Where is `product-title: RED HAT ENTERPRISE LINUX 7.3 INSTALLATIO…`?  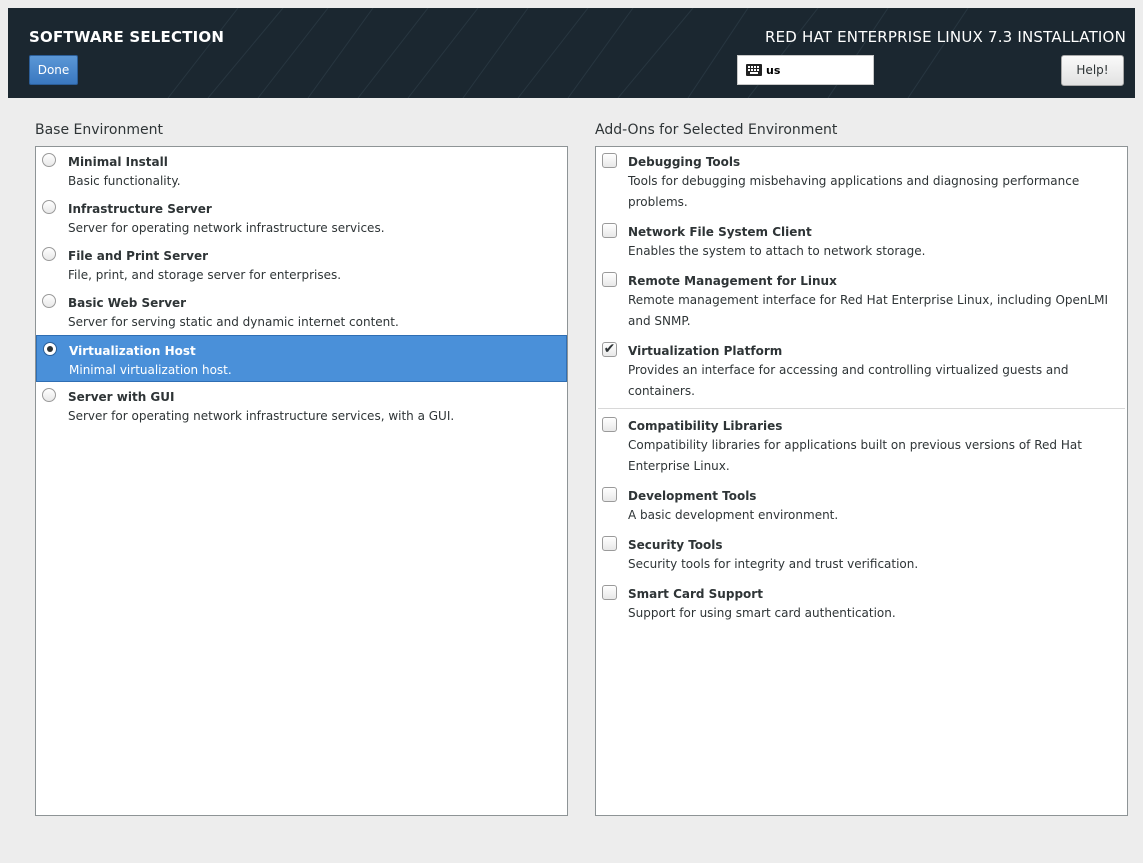 product-title: RED HAT ENTERPRISE LINUX 7.3 INSTALLATIO… is located at coordinates (945, 37).